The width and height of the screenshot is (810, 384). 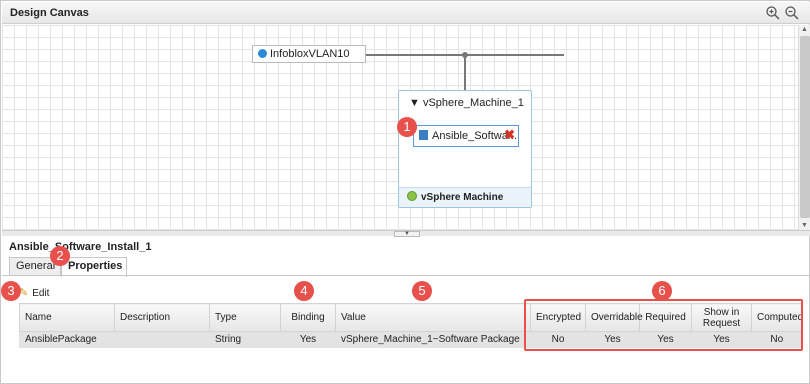 I want to click on machine-title: ▼ vSphere_Machine_1, so click(x=466, y=103).